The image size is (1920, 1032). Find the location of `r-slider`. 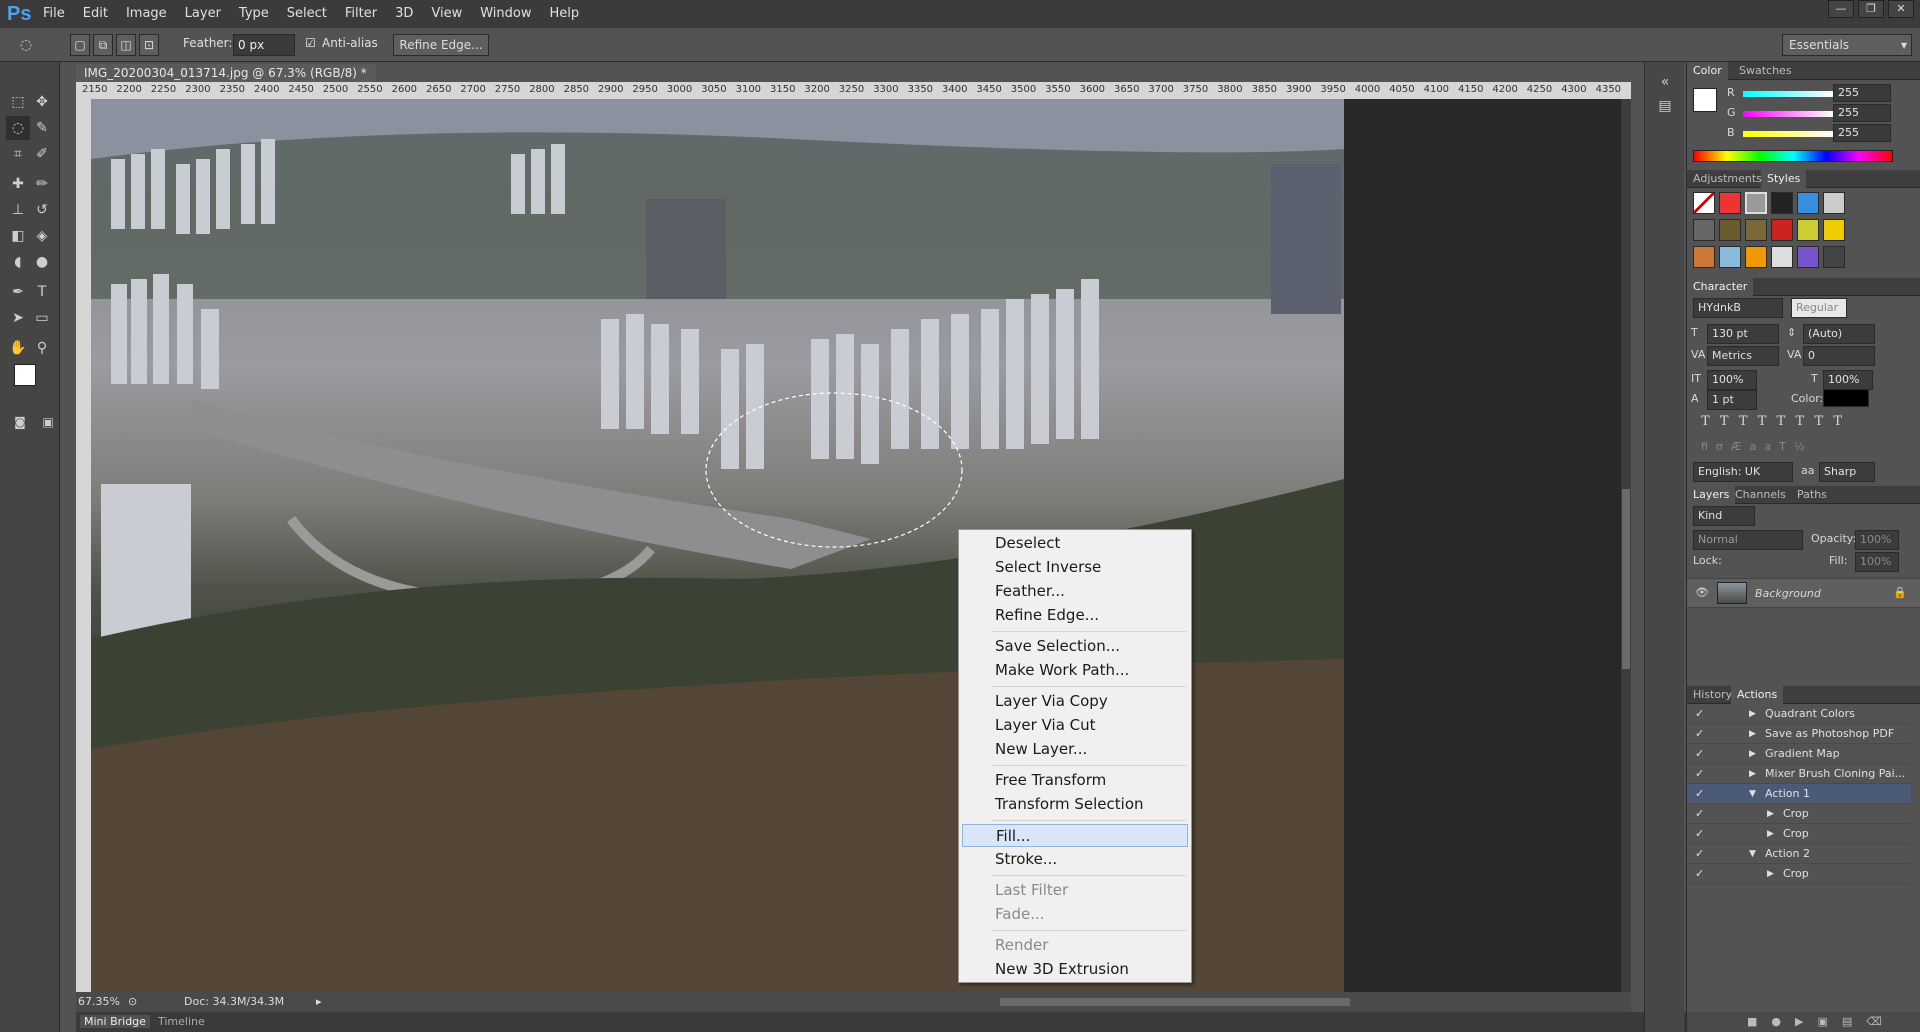

r-slider is located at coordinates (1788, 94).